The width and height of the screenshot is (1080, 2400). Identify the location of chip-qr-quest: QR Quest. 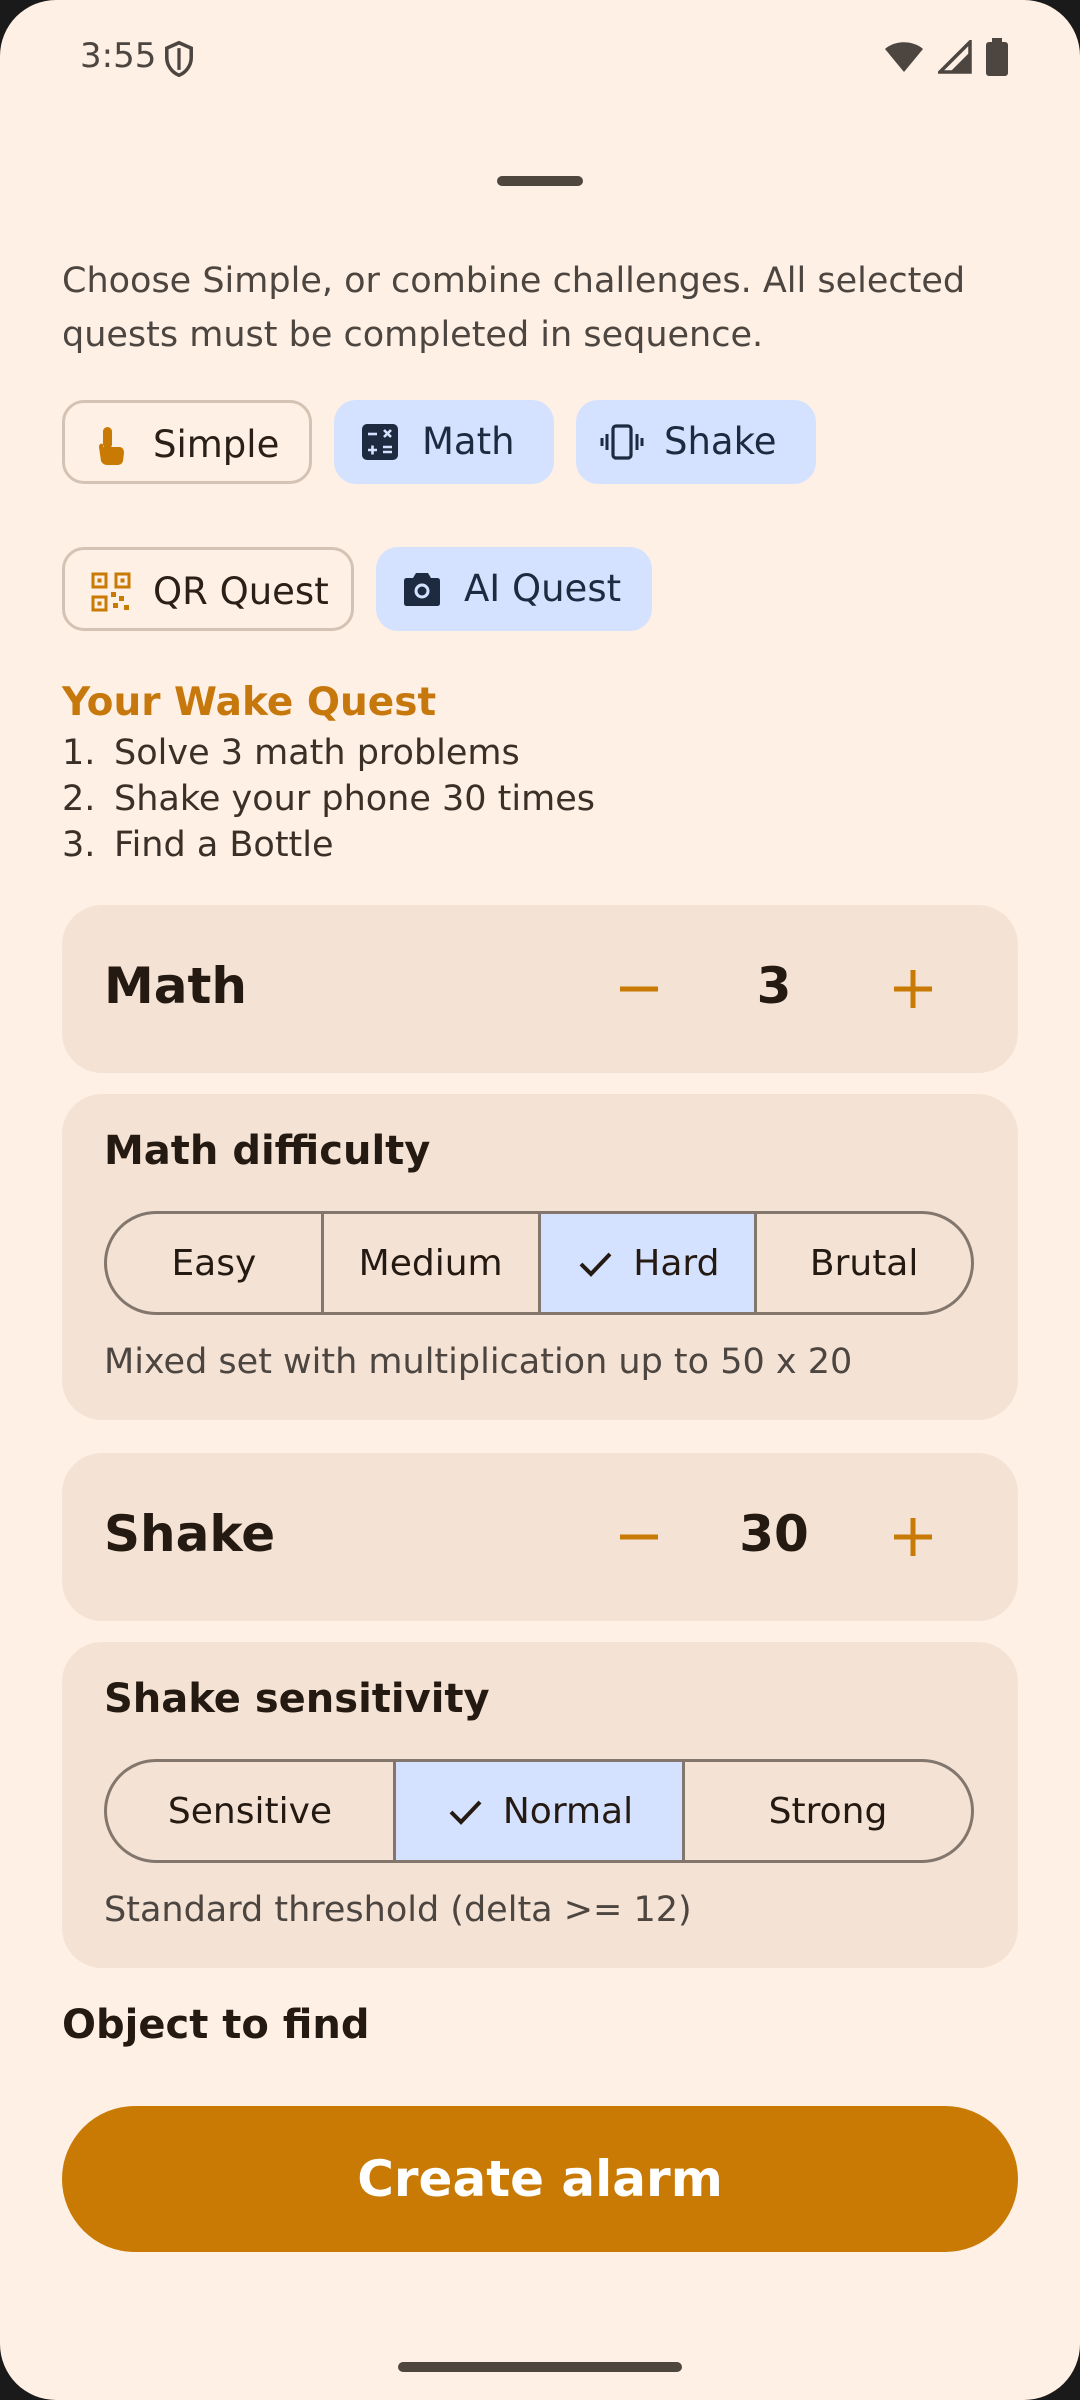
(208, 589).